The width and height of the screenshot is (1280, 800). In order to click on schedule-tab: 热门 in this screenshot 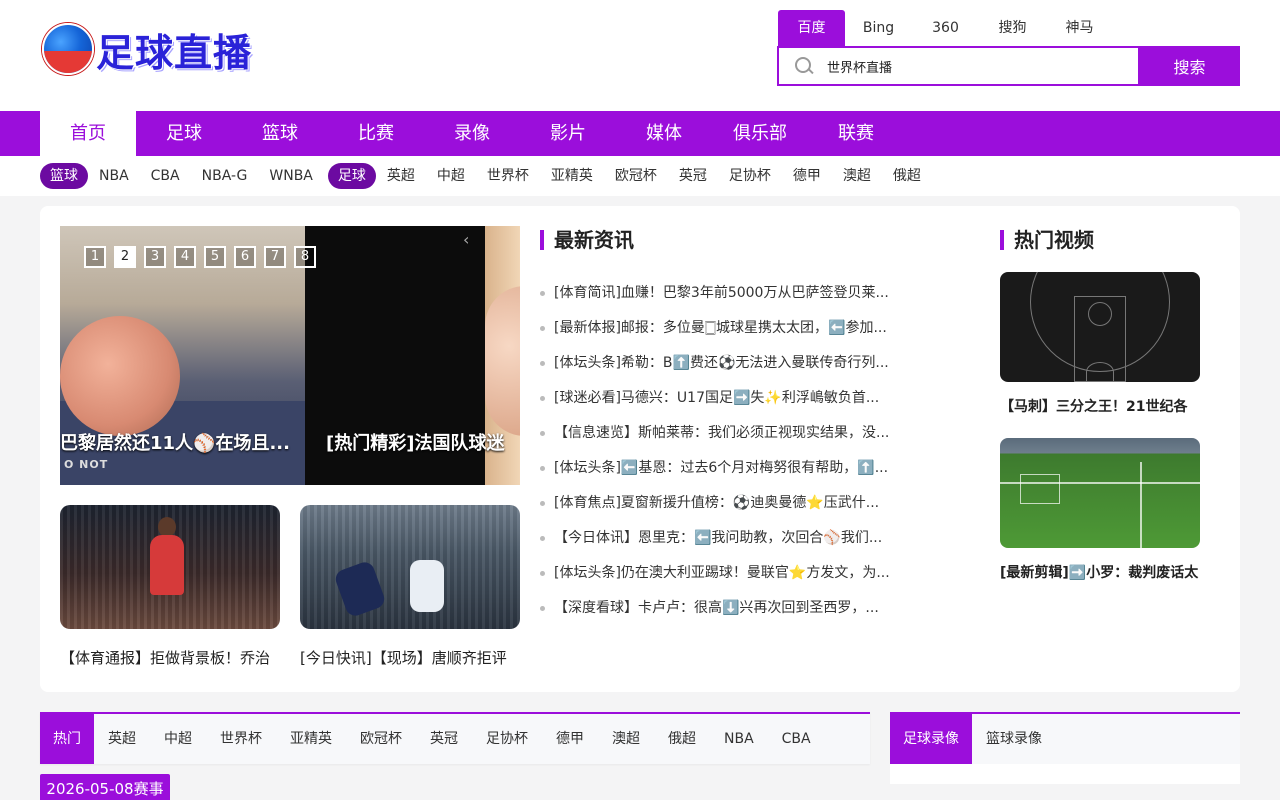, I will do `click(67, 739)`.